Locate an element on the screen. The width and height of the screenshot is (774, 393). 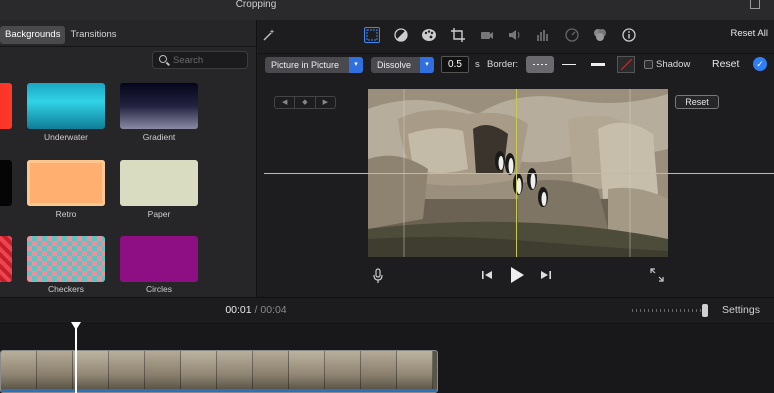
crop-icon is located at coordinates (458, 35).